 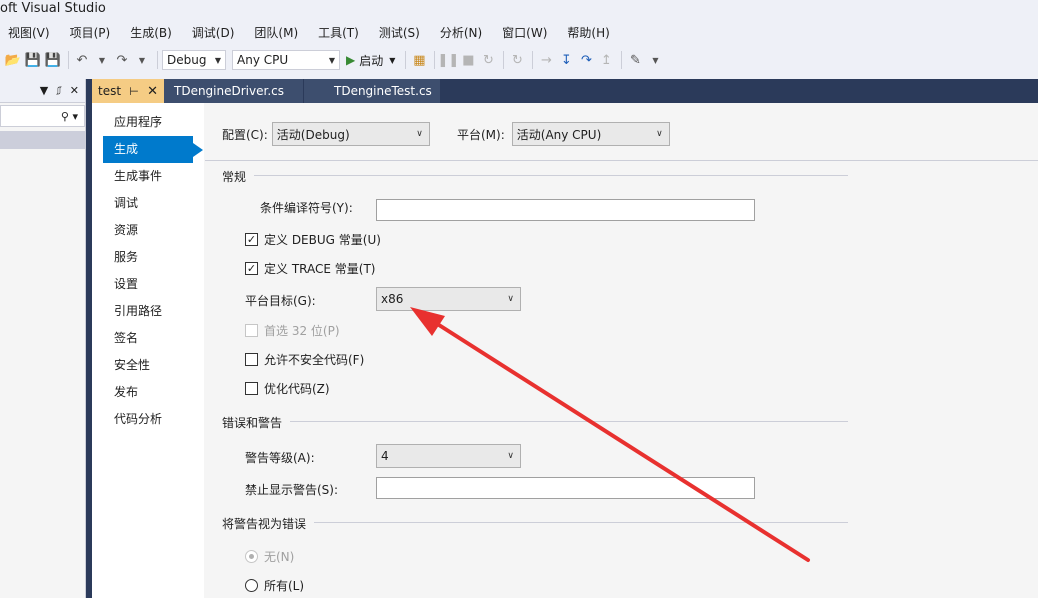 I want to click on menu-view: 视图(V), so click(x=29, y=32).